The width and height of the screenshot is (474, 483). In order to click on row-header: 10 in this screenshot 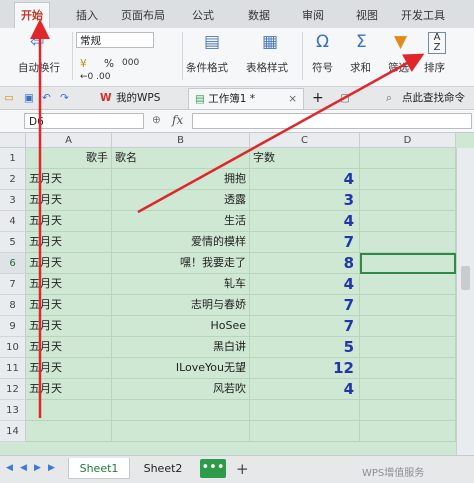, I will do `click(13, 347)`.